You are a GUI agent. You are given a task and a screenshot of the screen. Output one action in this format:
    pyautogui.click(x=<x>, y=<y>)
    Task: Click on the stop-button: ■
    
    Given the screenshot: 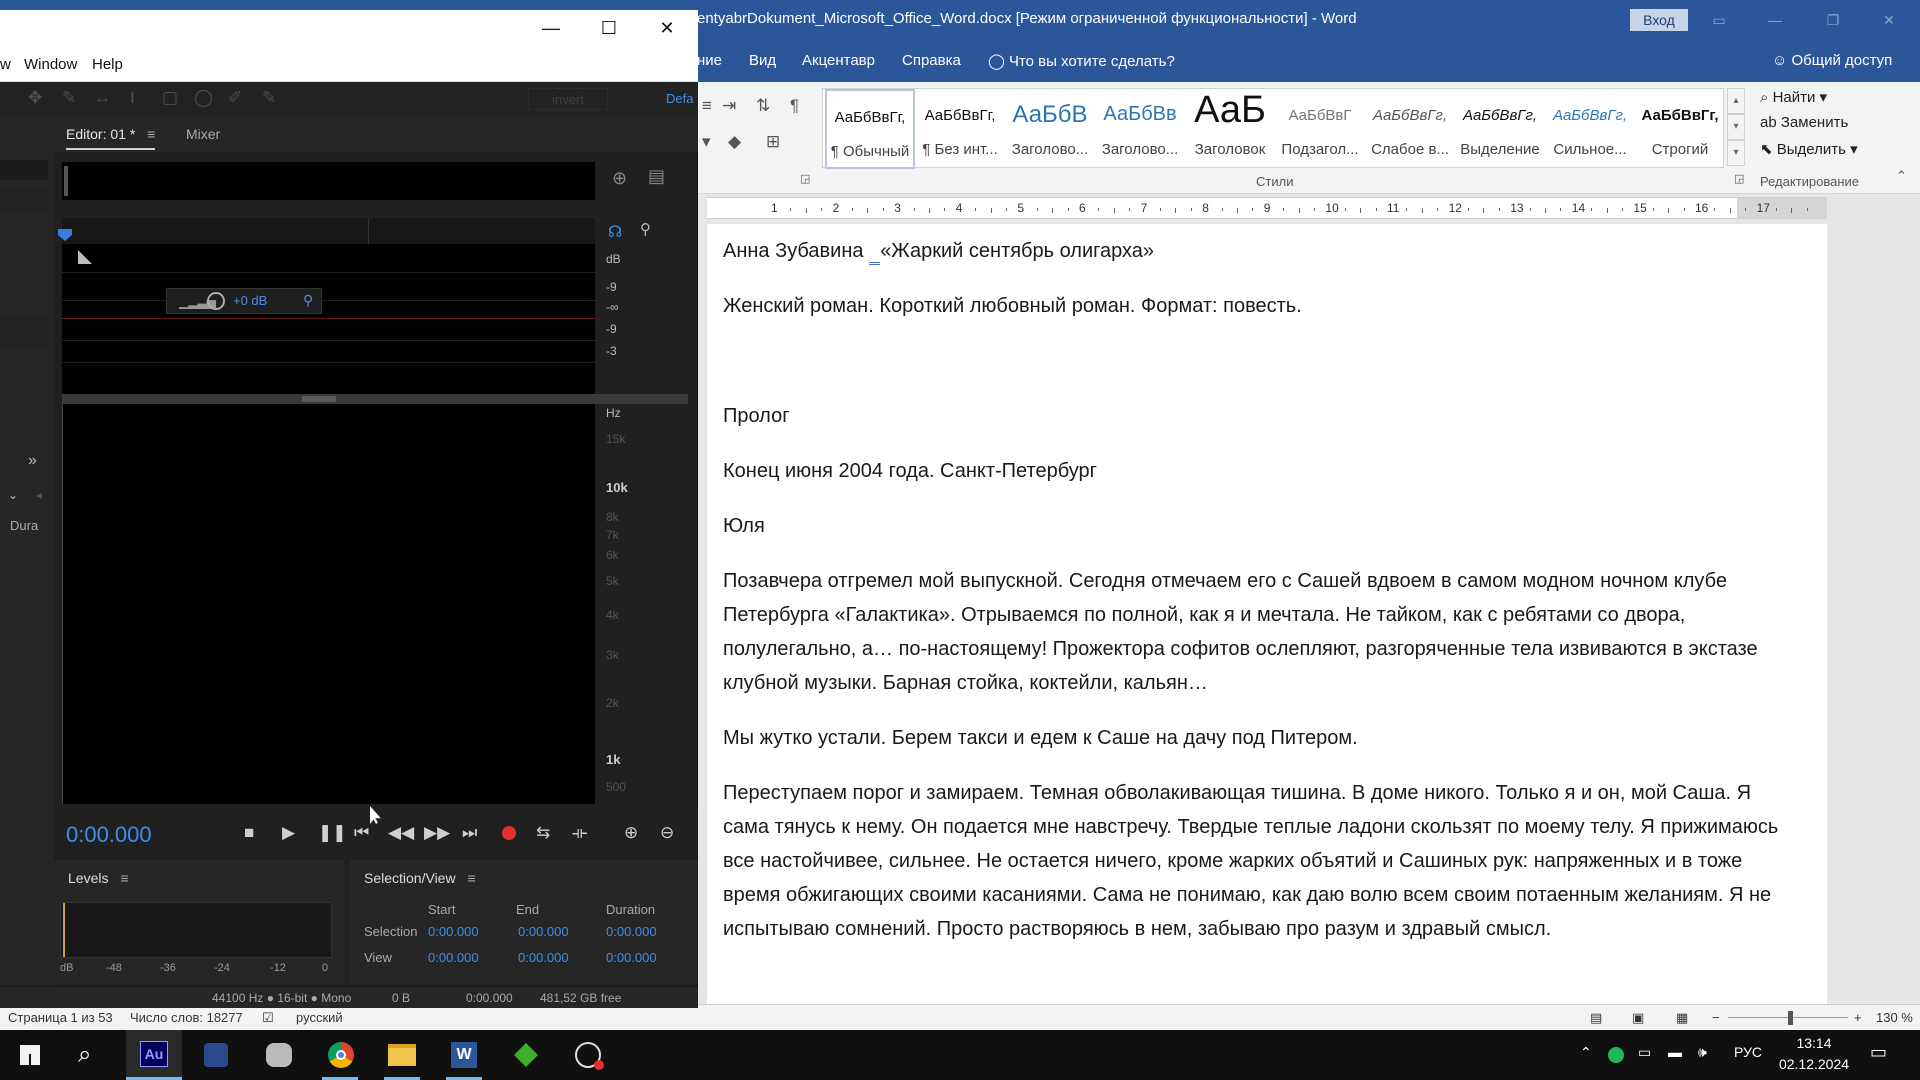 What is the action you would take?
    pyautogui.click(x=249, y=833)
    